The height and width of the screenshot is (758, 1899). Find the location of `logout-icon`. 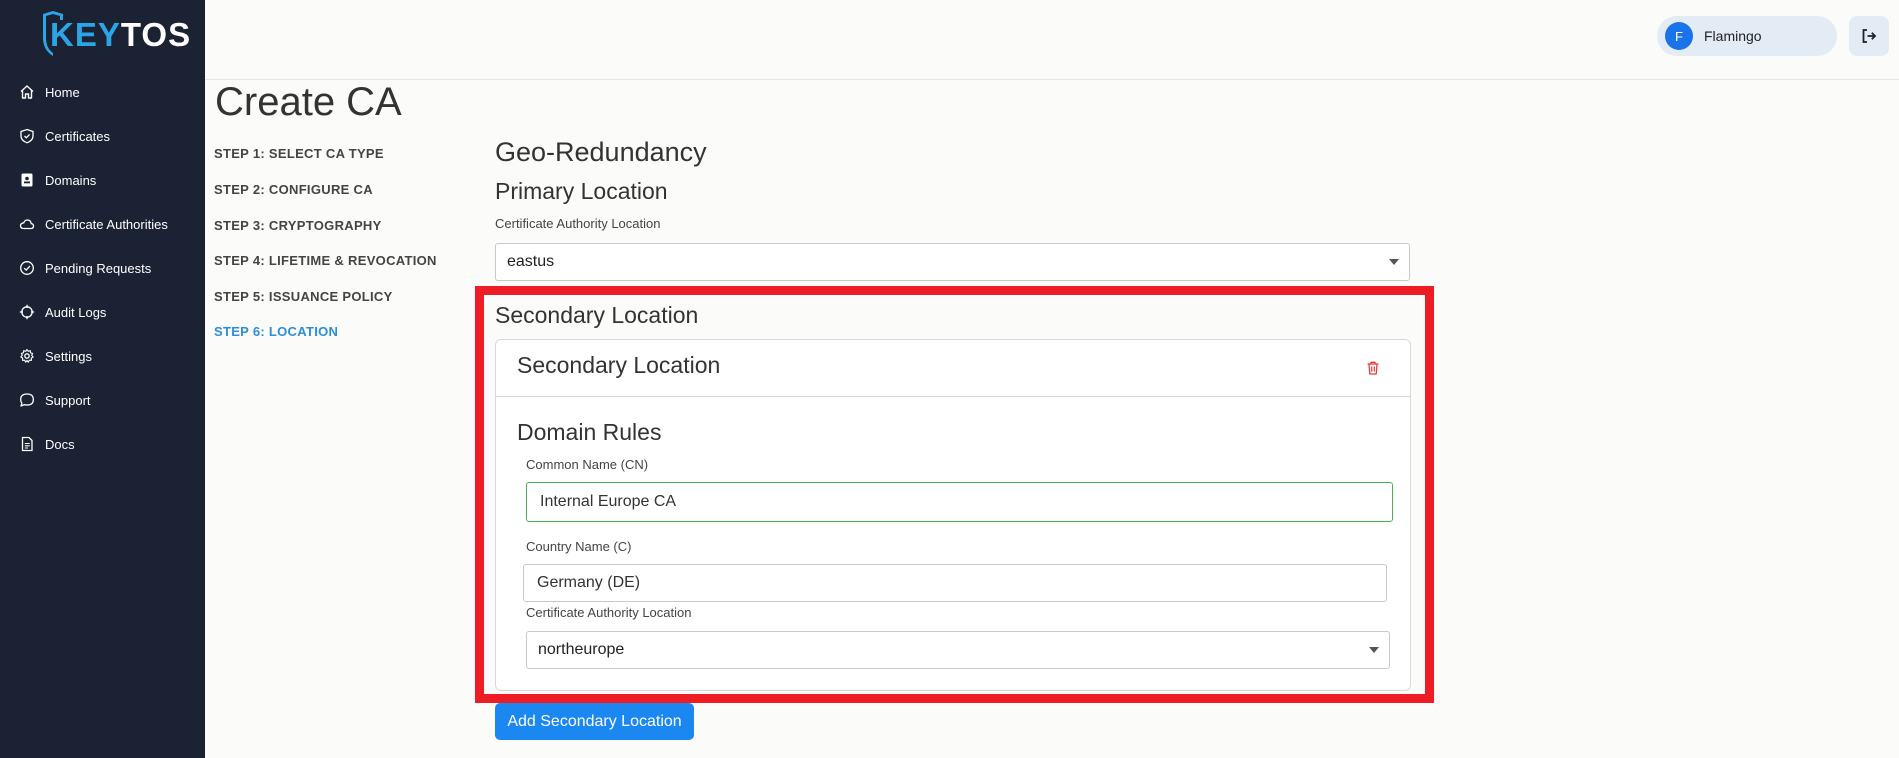

logout-icon is located at coordinates (1869, 36).